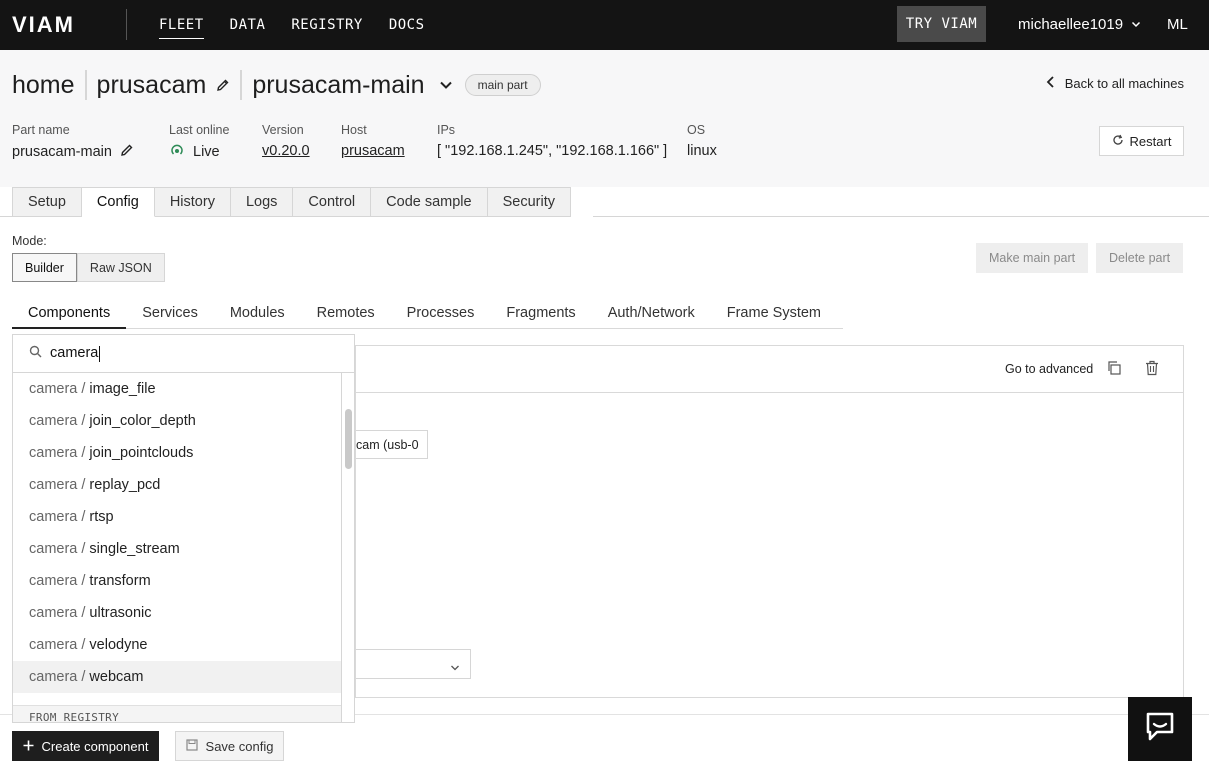 The height and width of the screenshot is (773, 1209). I want to click on registry-section-header: FROM REGISTRY, so click(177, 713).